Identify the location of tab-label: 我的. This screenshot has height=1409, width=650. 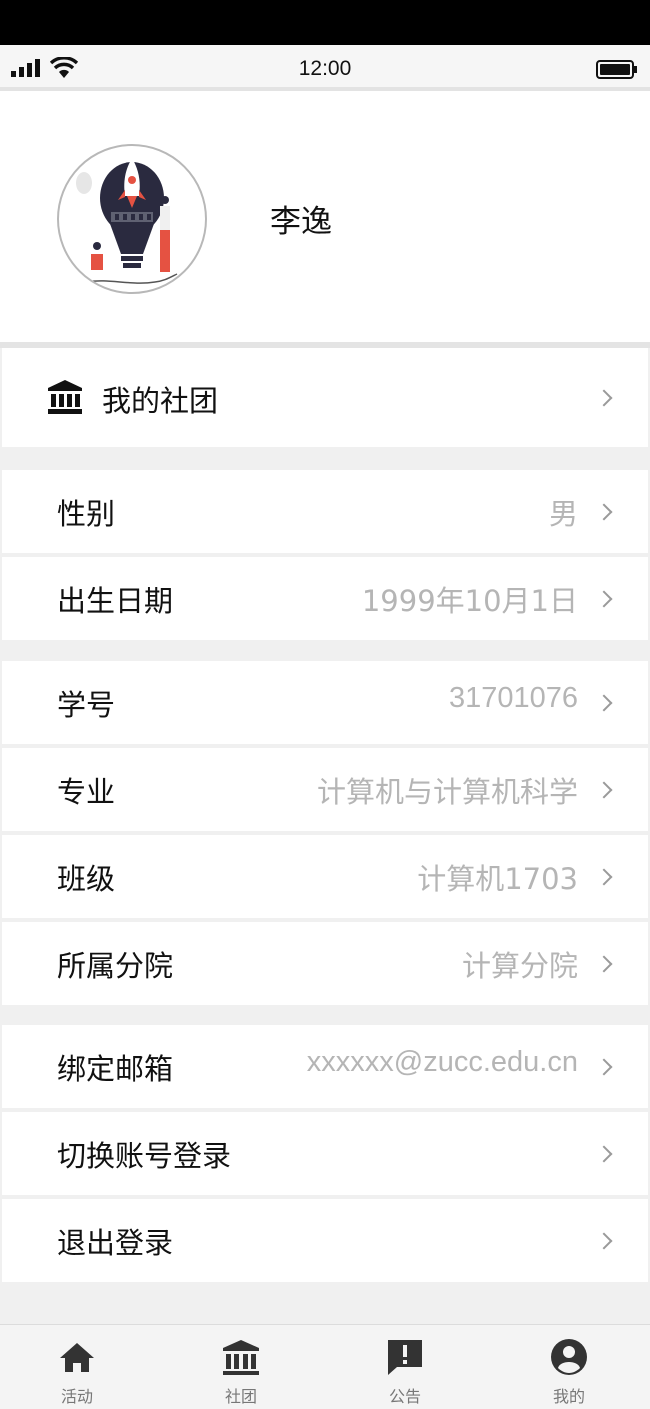
(568, 1396).